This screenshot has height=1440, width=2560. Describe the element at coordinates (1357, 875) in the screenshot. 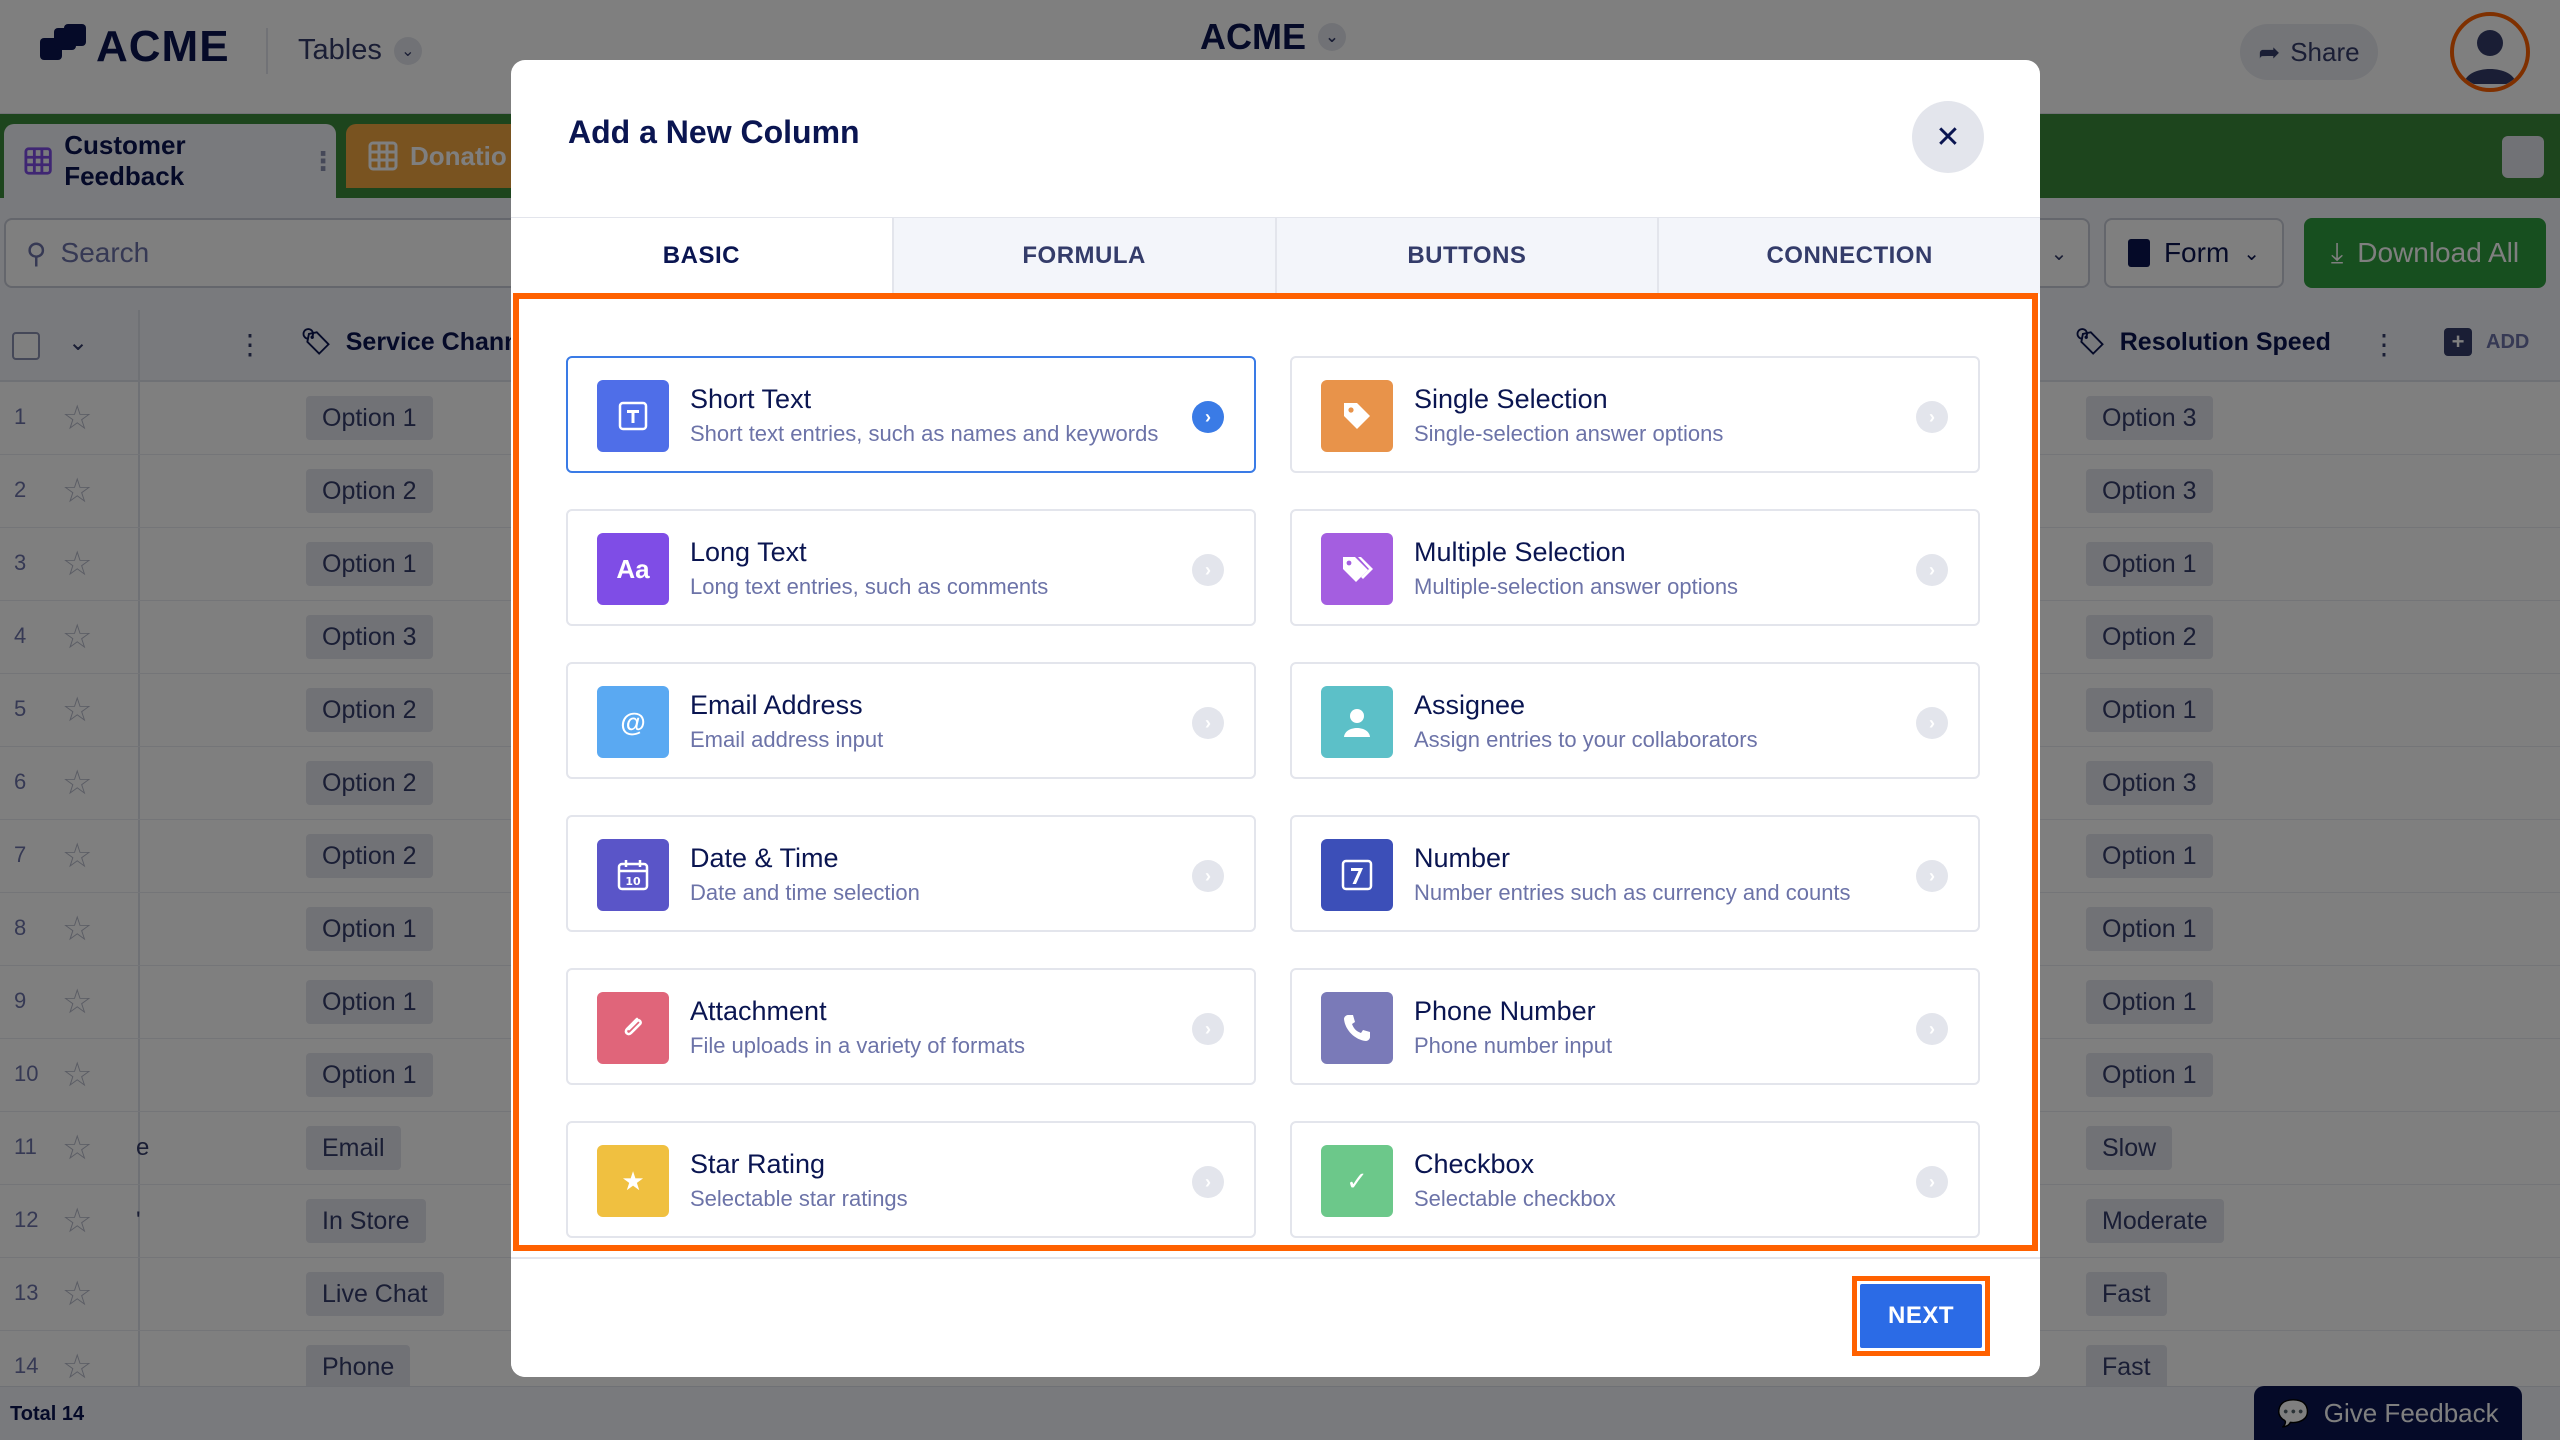

I see `number-icon` at that location.